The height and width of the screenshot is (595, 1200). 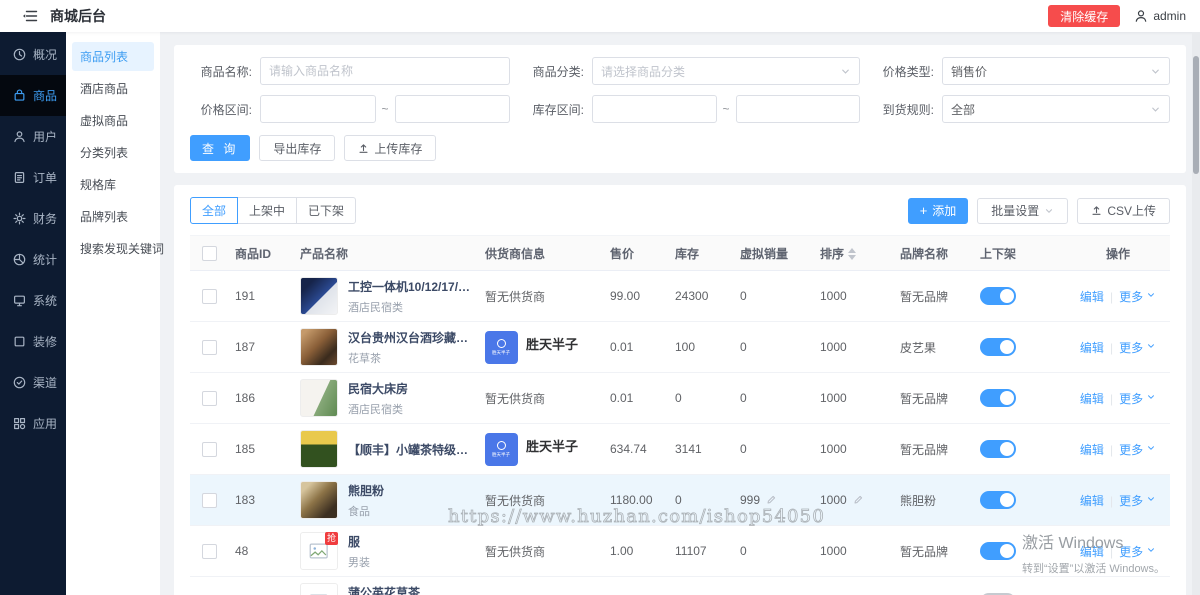 I want to click on product-name-link: 民宿大床房, so click(x=378, y=388).